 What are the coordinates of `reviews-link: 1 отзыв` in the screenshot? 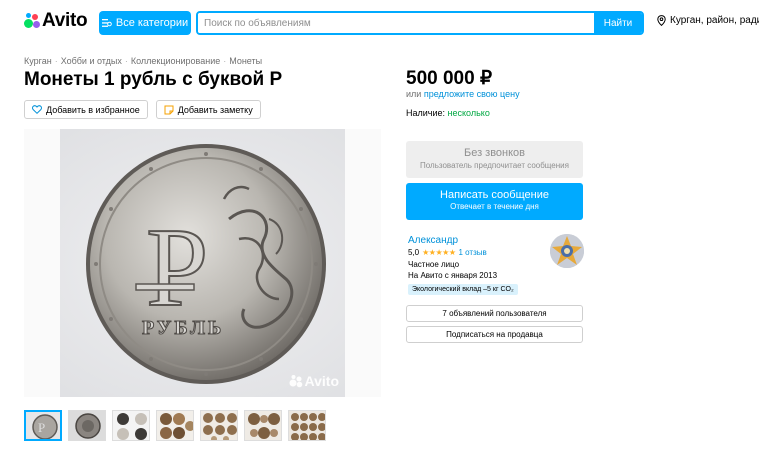 It's located at (472, 252).